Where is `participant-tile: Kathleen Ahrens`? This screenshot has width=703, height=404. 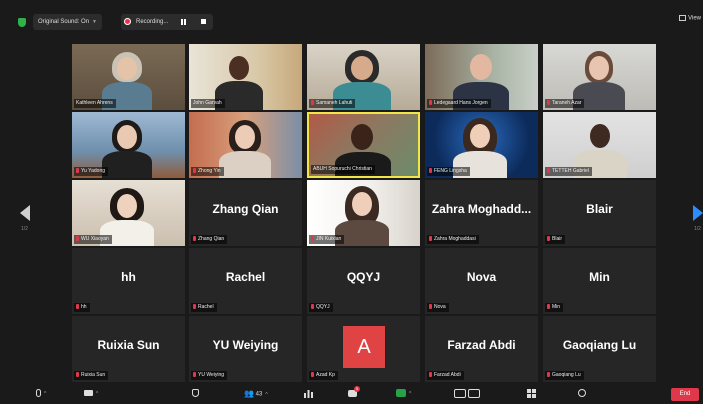
participant-tile: Kathleen Ahrens is located at coordinates (128, 77).